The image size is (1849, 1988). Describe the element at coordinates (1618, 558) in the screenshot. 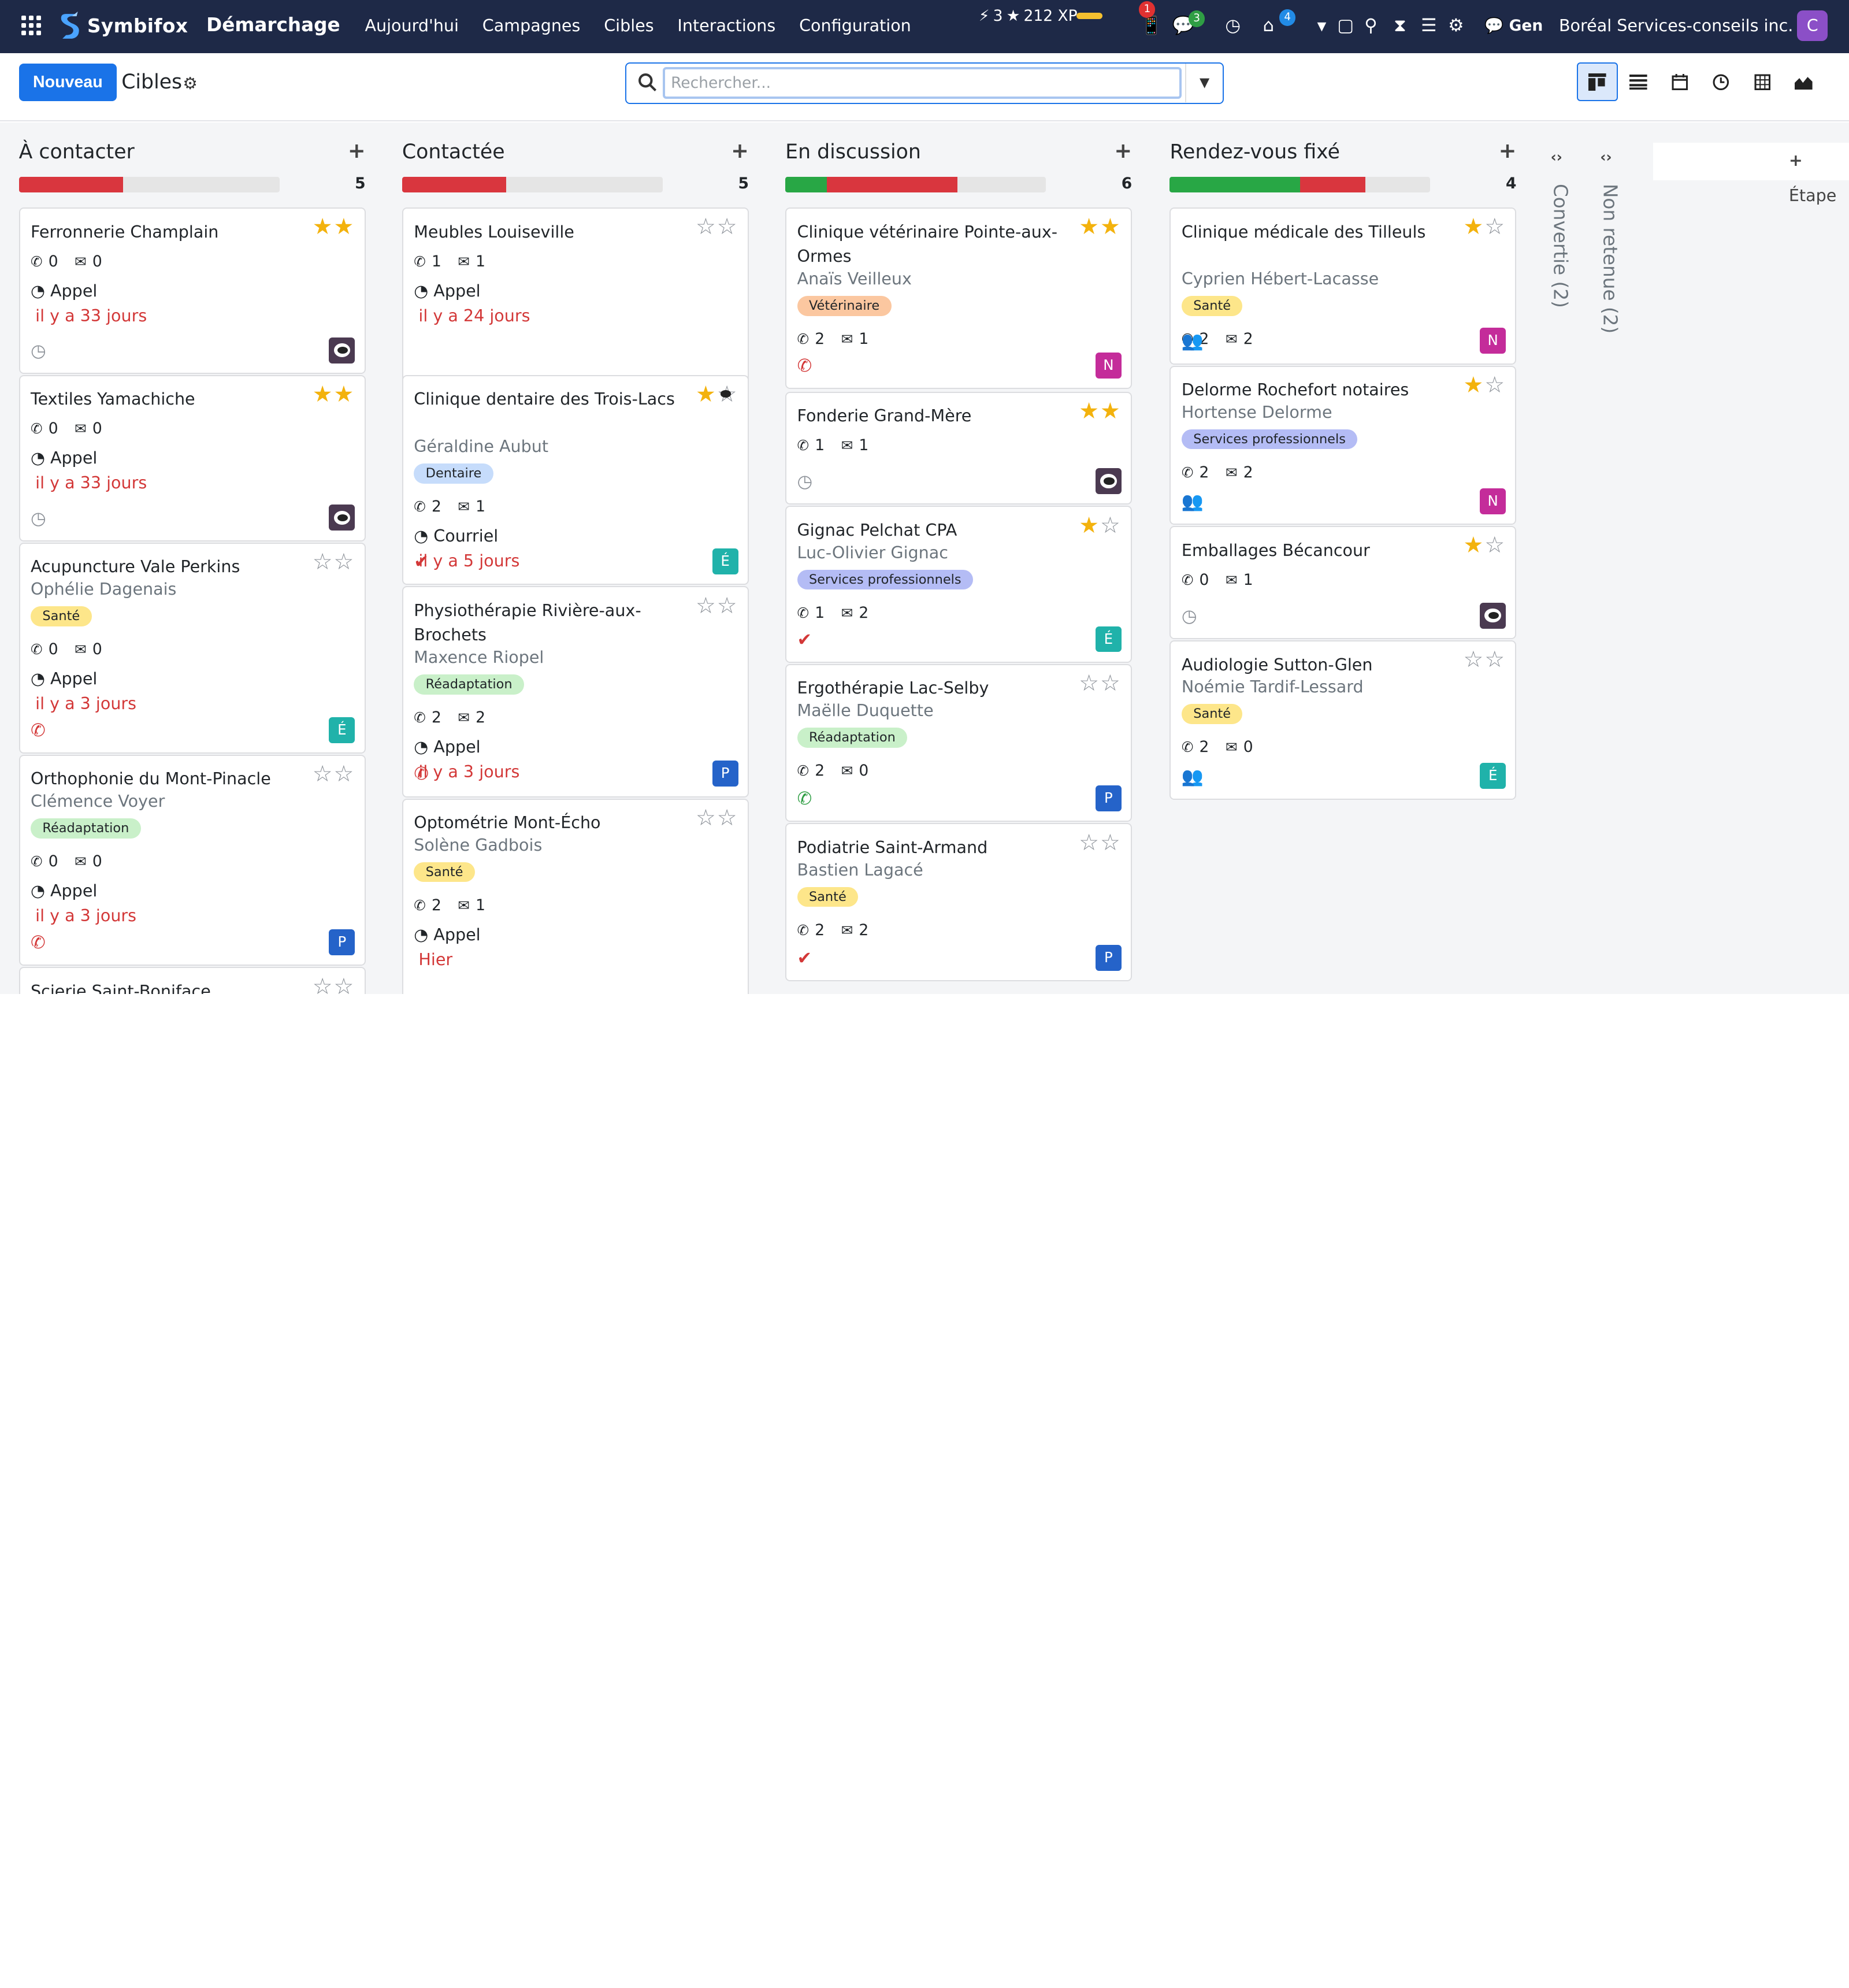

I see `folded-column-rejected: ‹› Non retenue (2)` at that location.